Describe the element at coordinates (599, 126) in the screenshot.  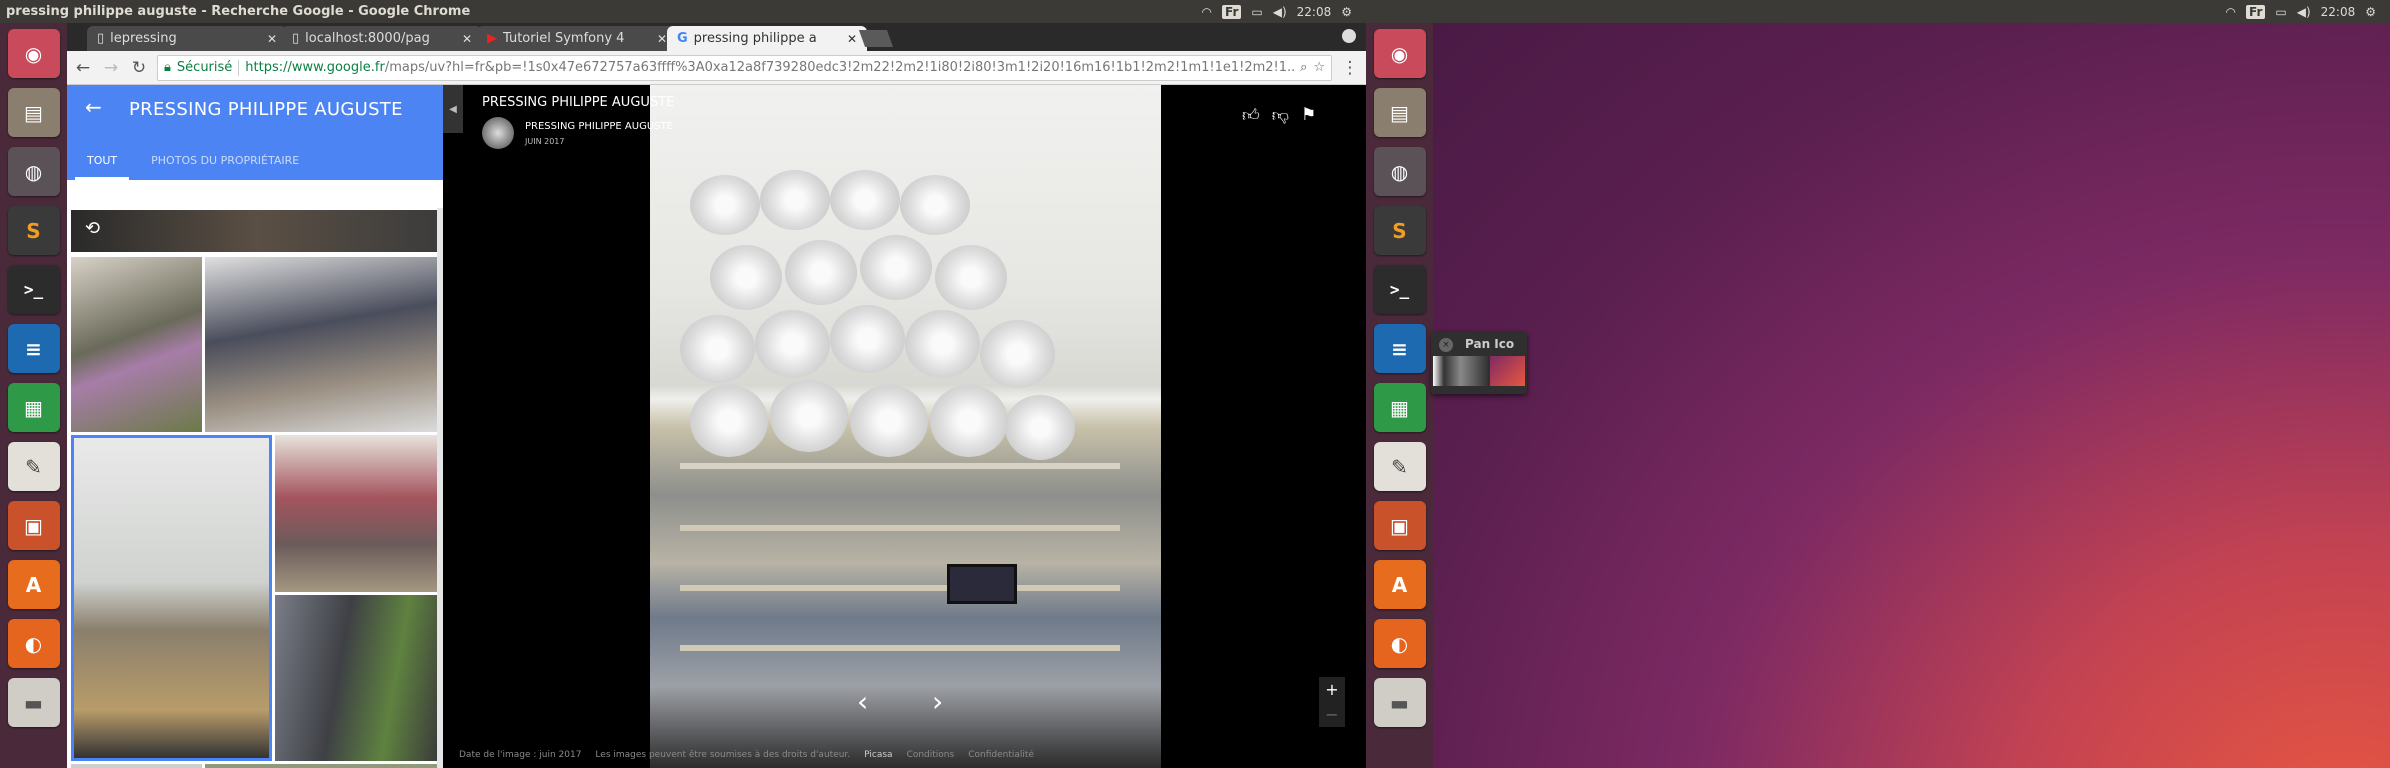
I see `photo-owner: PRESSING PHILIPPE AUGUSTE` at that location.